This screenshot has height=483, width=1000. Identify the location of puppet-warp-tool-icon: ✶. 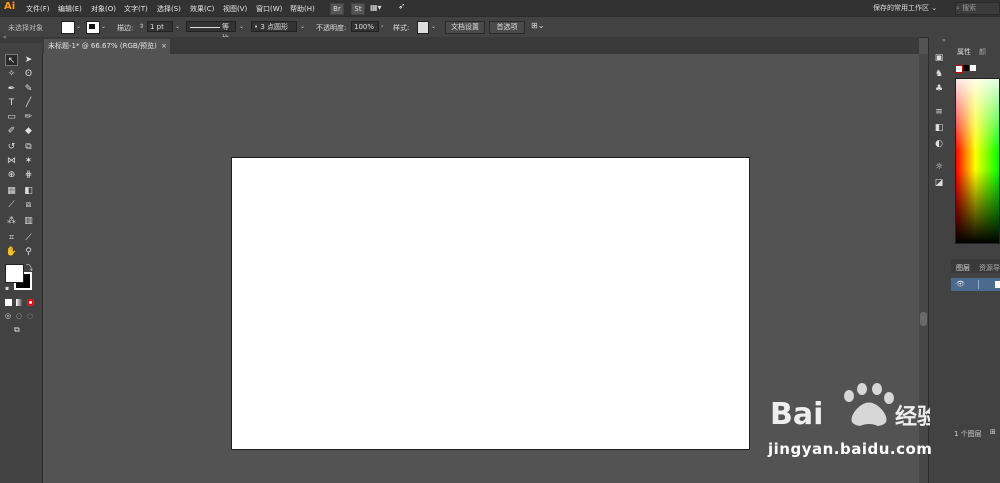
(28, 161).